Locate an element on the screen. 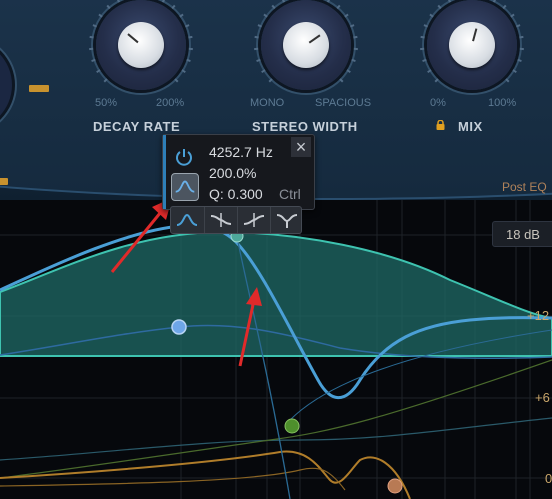 This screenshot has width=552, height=499. eq-node-green is located at coordinates (292, 426).